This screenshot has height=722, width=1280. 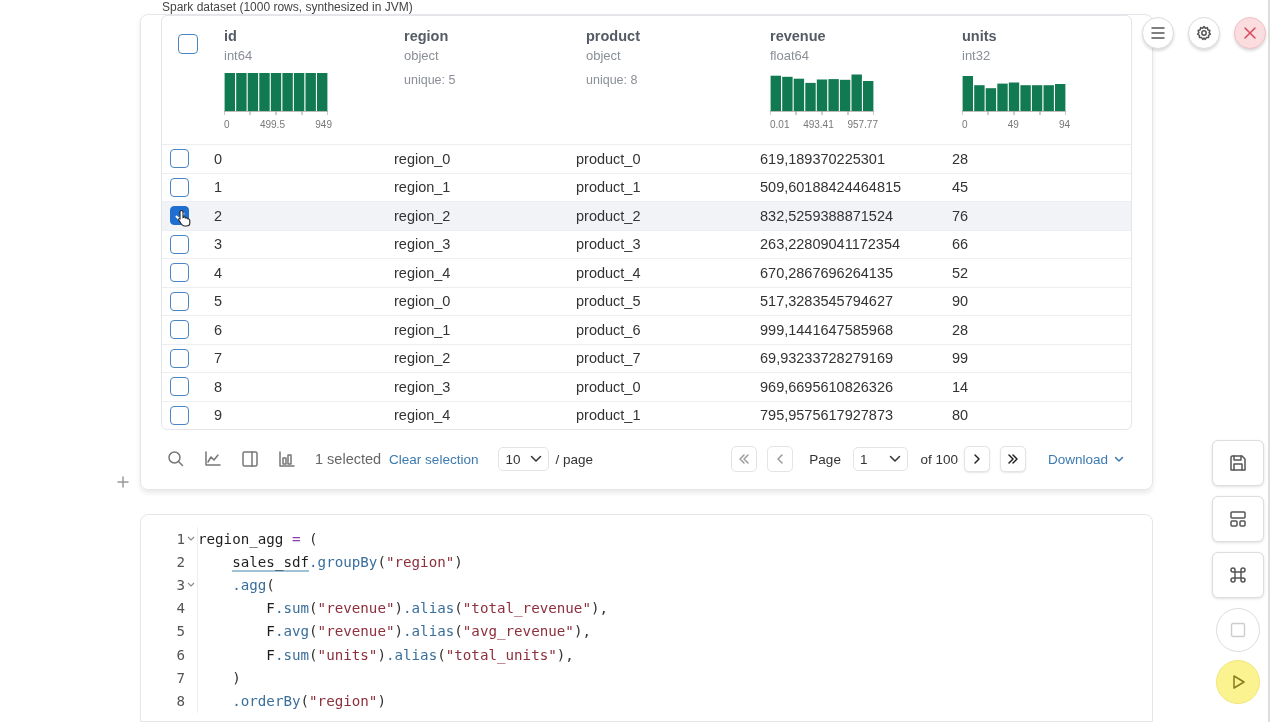 What do you see at coordinates (123, 482) in the screenshot?
I see `add-cell-icon` at bounding box center [123, 482].